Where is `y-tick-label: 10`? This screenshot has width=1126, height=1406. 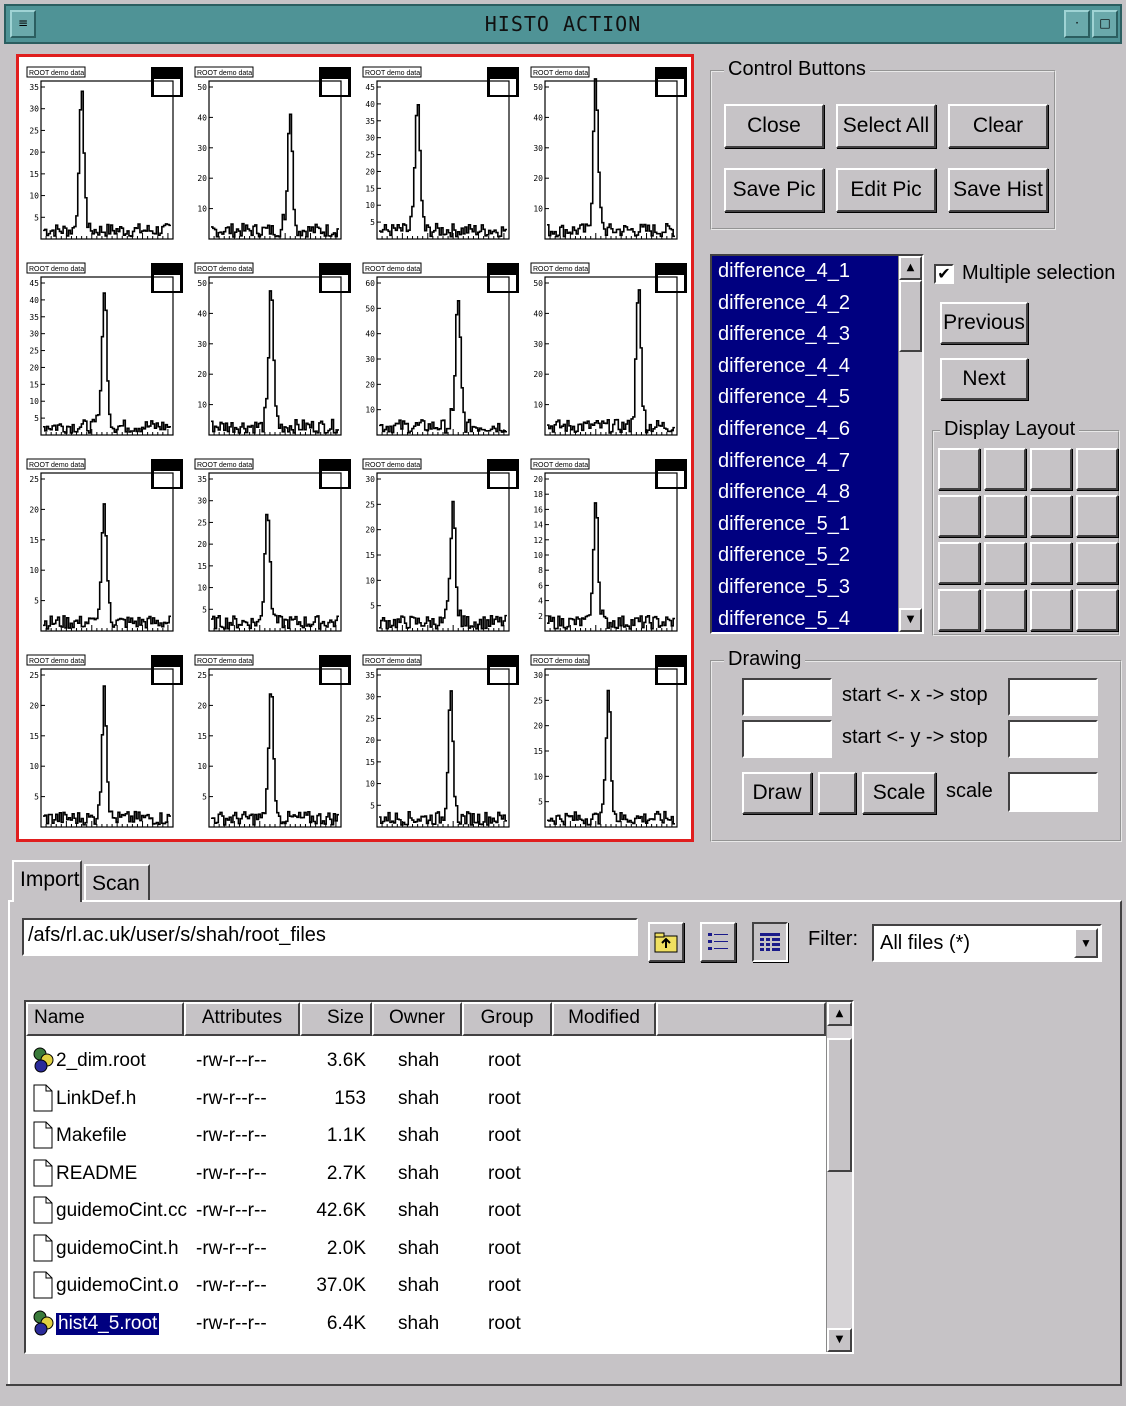 y-tick-label: 10 is located at coordinates (34, 766).